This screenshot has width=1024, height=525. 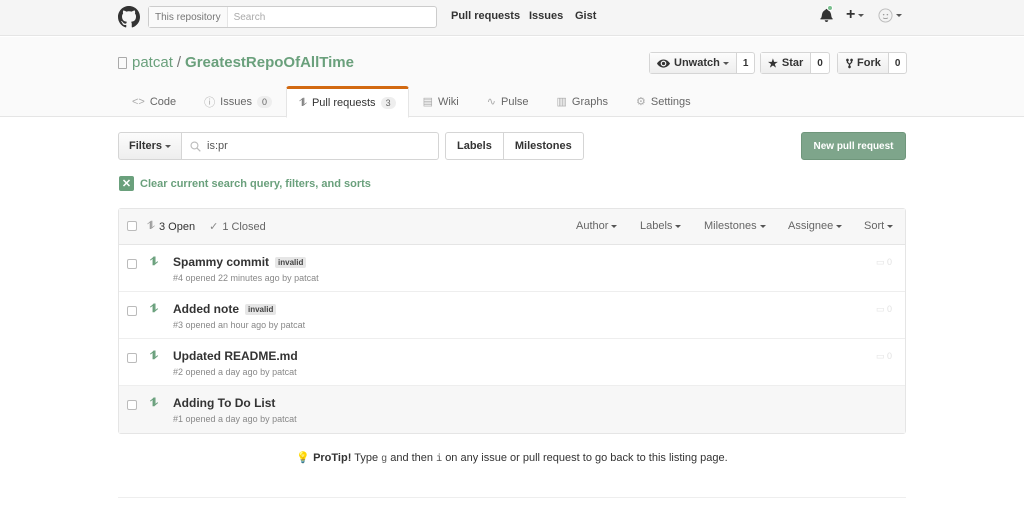 I want to click on row-title-wrap: Added note invalid, so click(x=225, y=309).